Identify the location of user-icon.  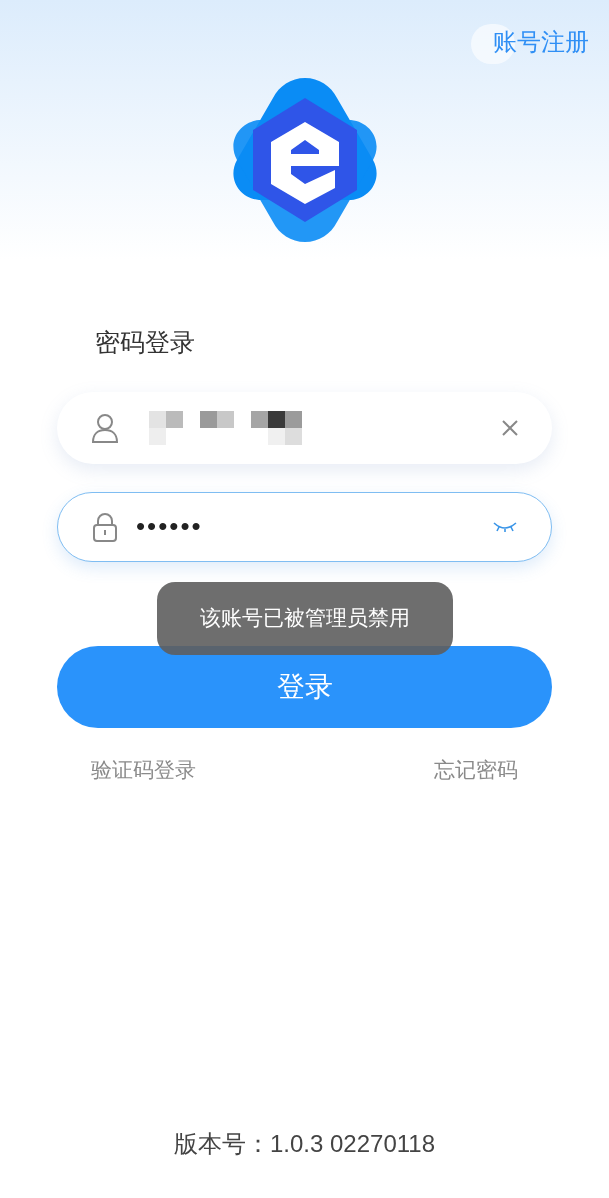
(105, 427).